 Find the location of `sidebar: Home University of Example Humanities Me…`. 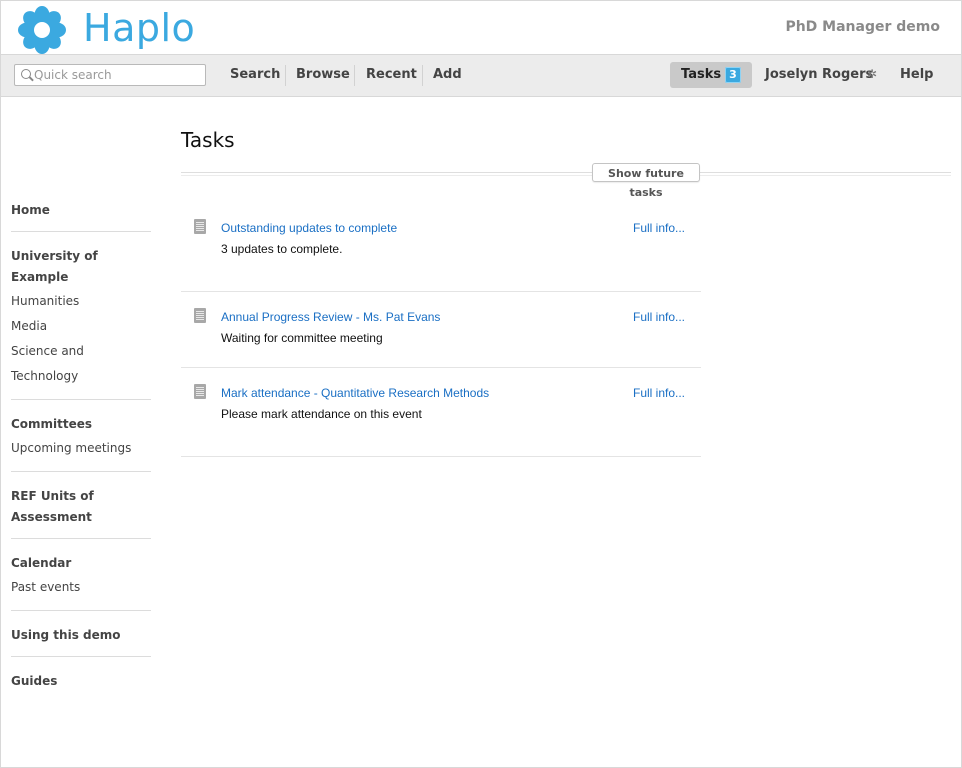

sidebar: Home University of Example Humanities Me… is located at coordinates (81, 458).